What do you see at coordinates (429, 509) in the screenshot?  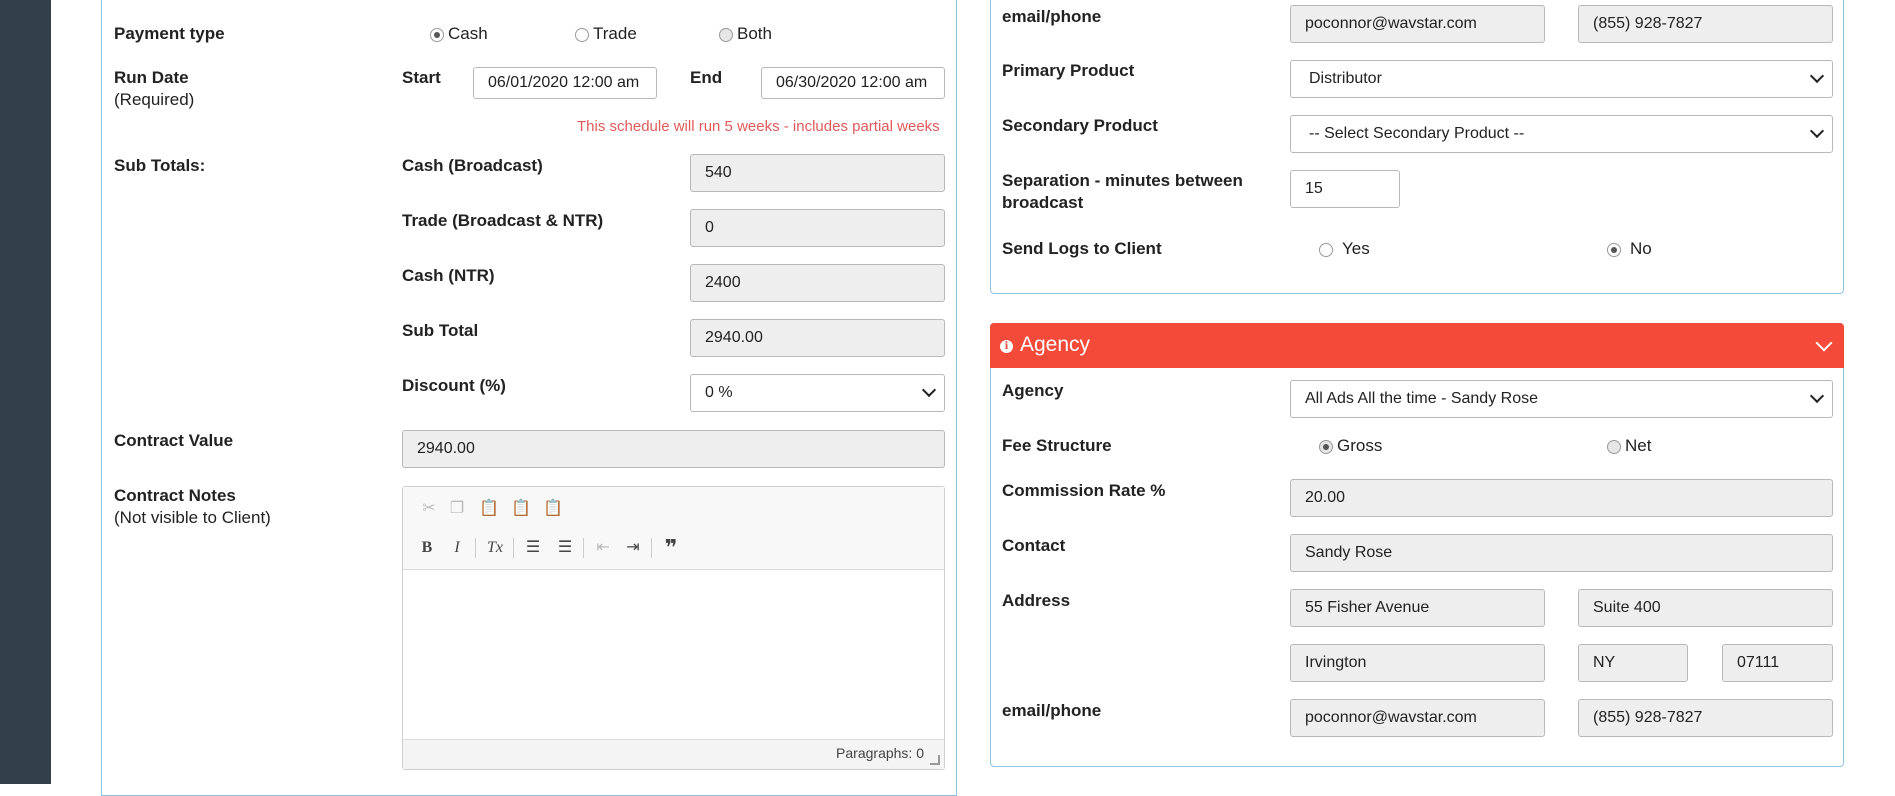 I see `cut-icon: ✂` at bounding box center [429, 509].